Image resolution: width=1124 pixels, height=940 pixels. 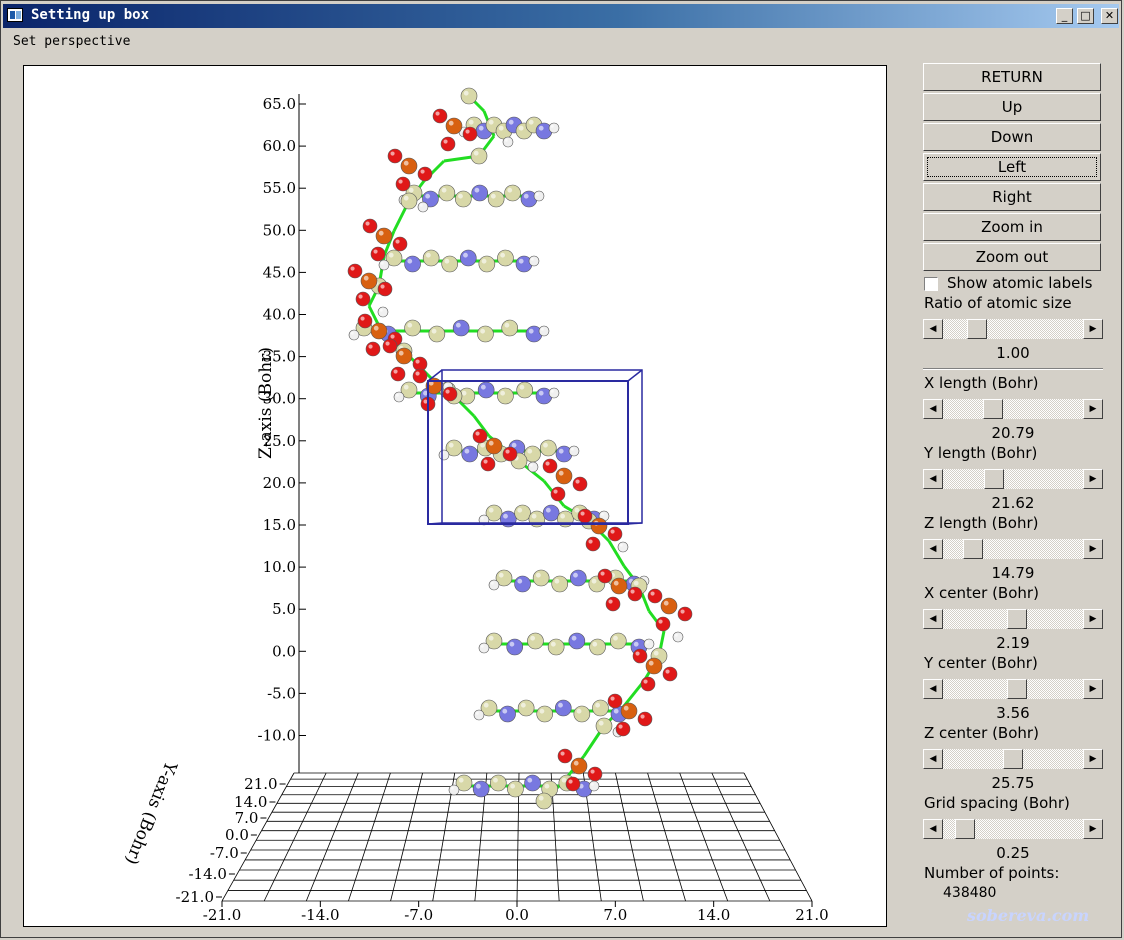 I want to click on close-button: ✕, so click(x=1109, y=16).